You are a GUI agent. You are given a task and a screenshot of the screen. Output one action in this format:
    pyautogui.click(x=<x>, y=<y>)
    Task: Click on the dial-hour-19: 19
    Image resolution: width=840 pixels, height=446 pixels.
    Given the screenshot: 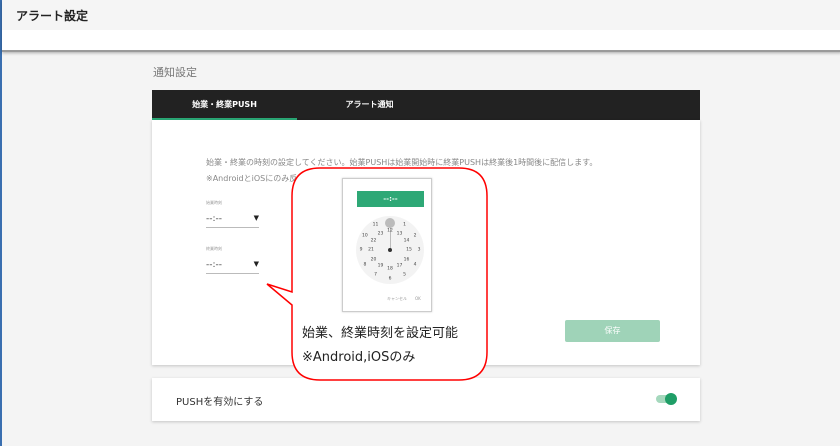 What is the action you would take?
    pyautogui.click(x=380, y=266)
    